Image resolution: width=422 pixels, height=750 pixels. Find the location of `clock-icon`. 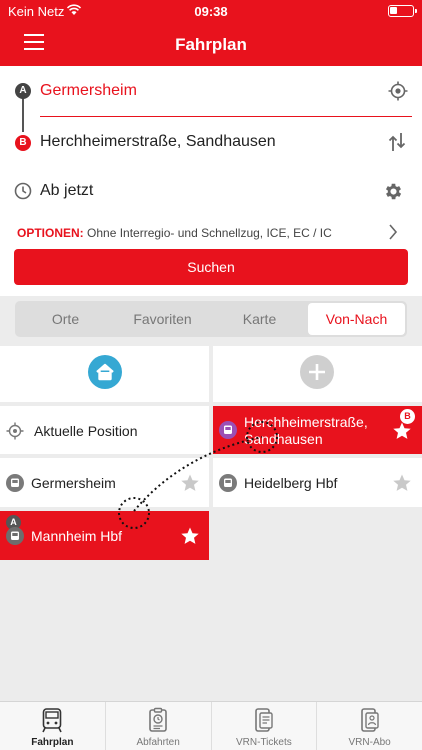

clock-icon is located at coordinates (23, 191).